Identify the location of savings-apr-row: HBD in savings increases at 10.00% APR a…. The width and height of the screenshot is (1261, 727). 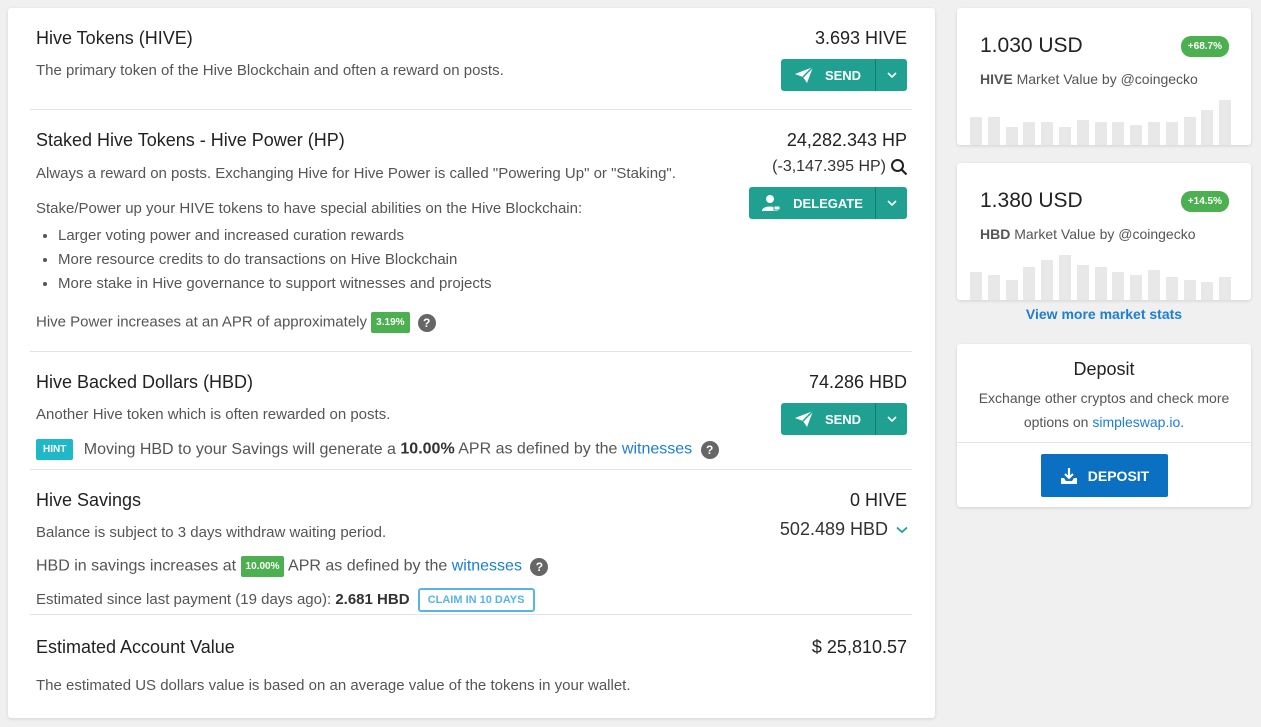
(292, 566).